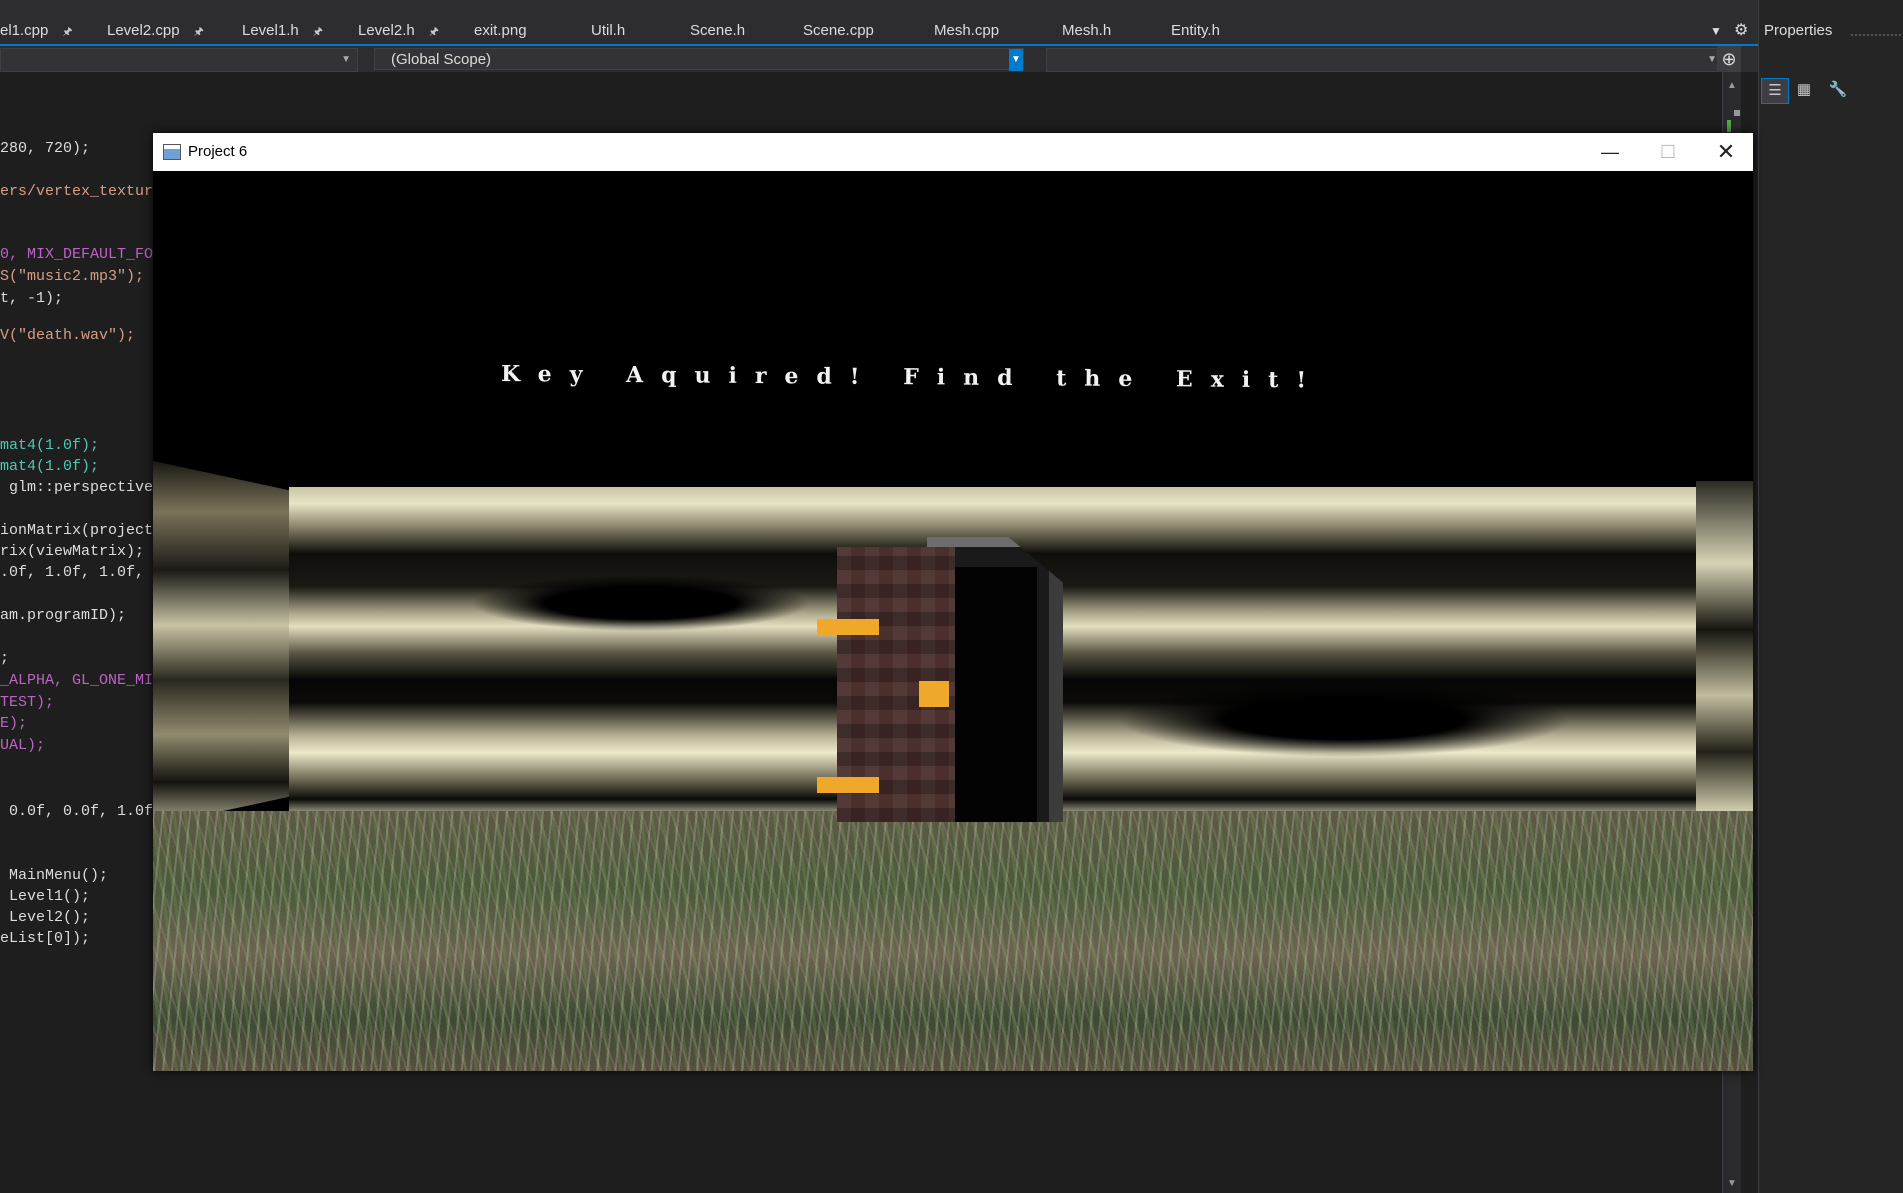 This screenshot has width=1903, height=1193. What do you see at coordinates (81, 254) in the screenshot?
I see `code-line: 0, MIX_DEFAULT_FOR` at bounding box center [81, 254].